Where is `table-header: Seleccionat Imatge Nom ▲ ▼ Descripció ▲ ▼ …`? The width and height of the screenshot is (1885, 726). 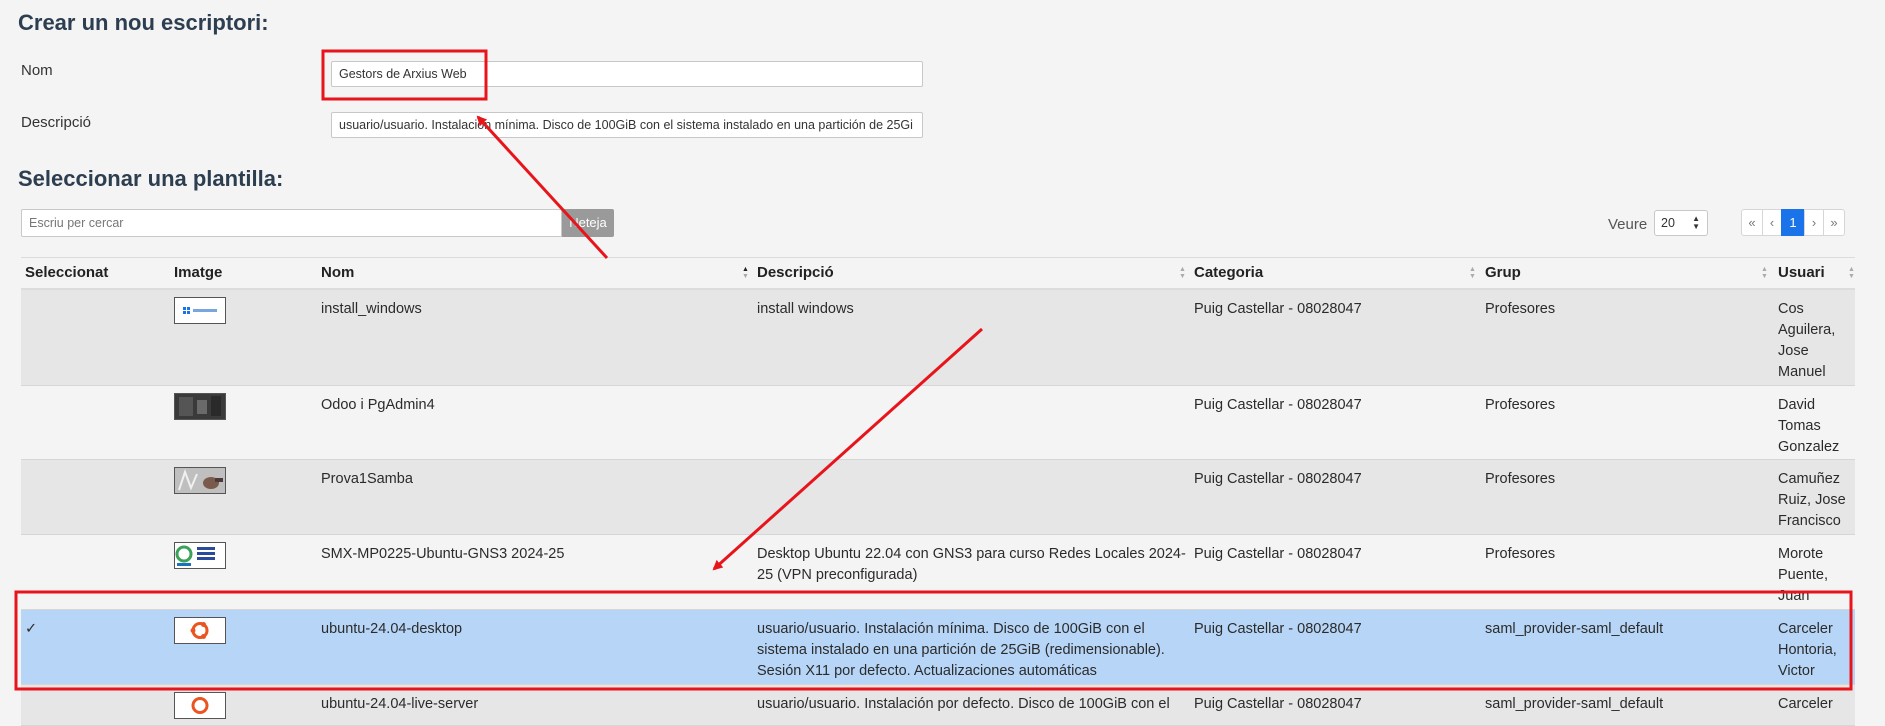
table-header: Seleccionat Imatge Nom ▲ ▼ Descripció ▲ ▼ … is located at coordinates (938, 273).